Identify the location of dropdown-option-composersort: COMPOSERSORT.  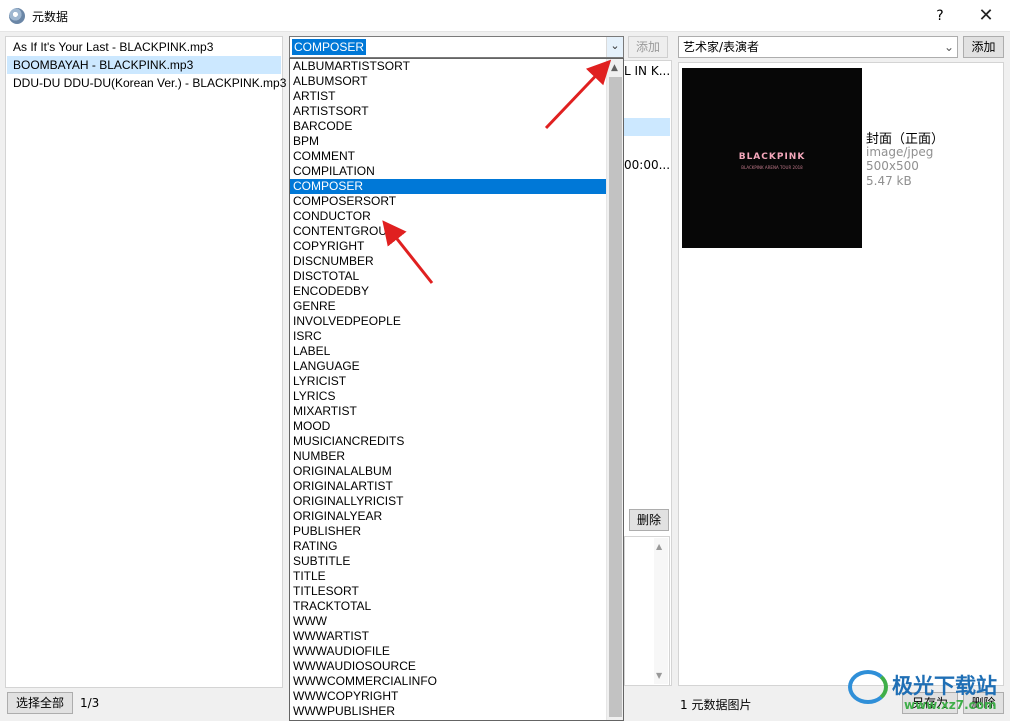
(448, 201).